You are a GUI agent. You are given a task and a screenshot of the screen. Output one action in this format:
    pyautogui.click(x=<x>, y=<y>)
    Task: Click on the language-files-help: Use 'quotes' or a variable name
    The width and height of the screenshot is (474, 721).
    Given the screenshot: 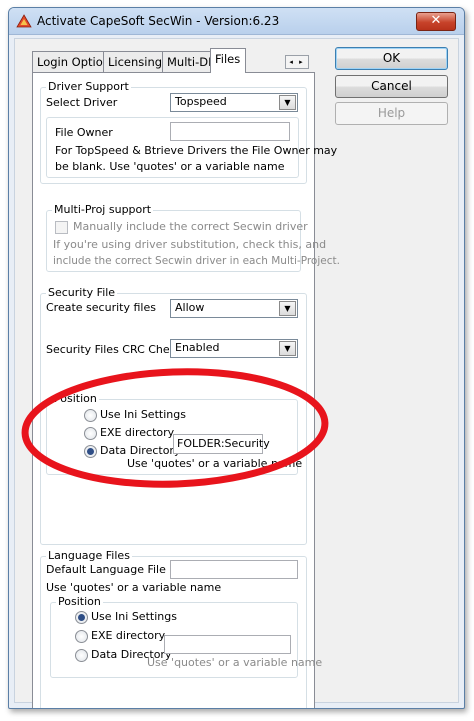 What is the action you would take?
    pyautogui.click(x=134, y=587)
    